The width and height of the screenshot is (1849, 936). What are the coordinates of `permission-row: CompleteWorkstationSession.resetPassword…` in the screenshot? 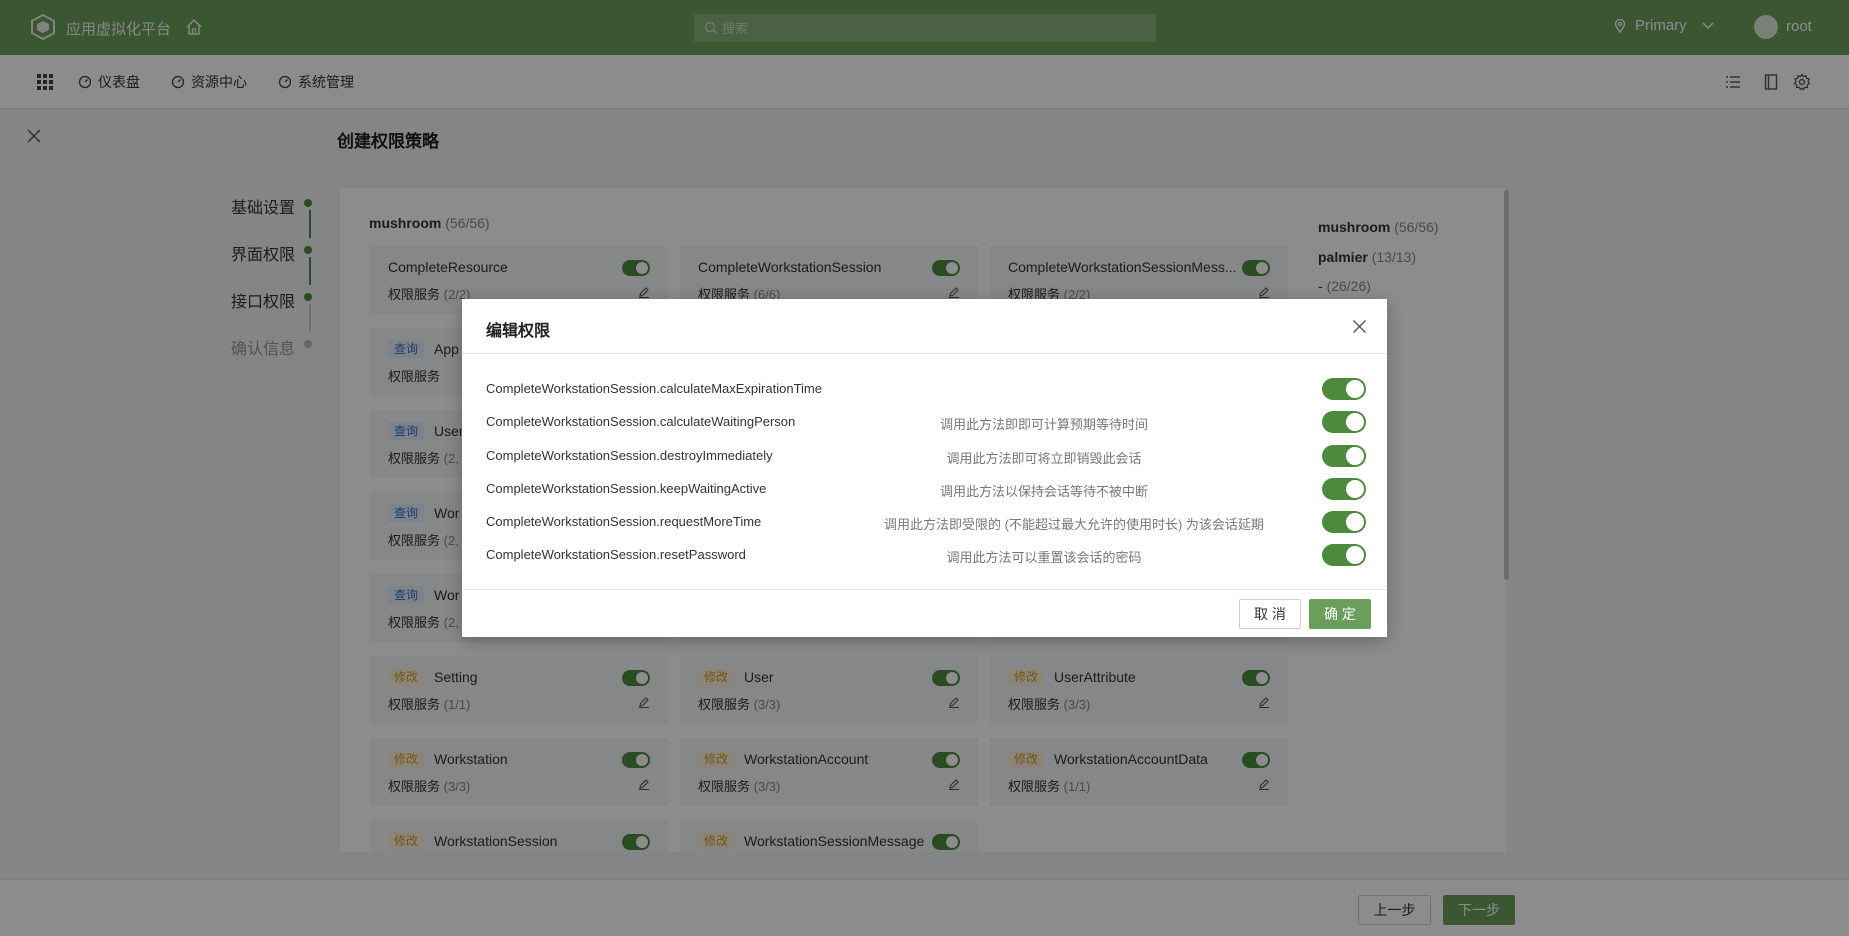 It's located at (926, 555).